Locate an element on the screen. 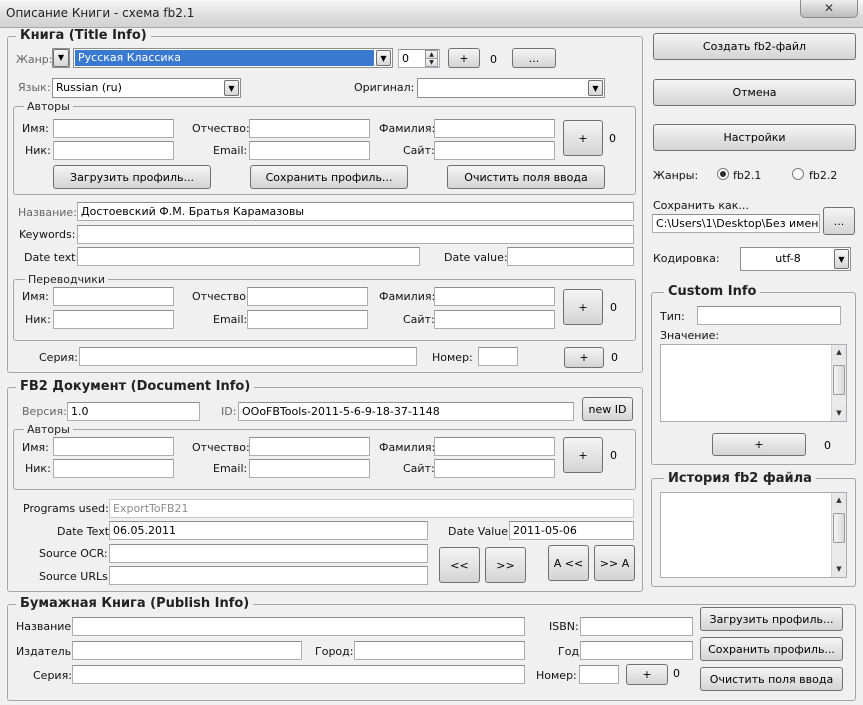  custom-add-button: + is located at coordinates (759, 444).